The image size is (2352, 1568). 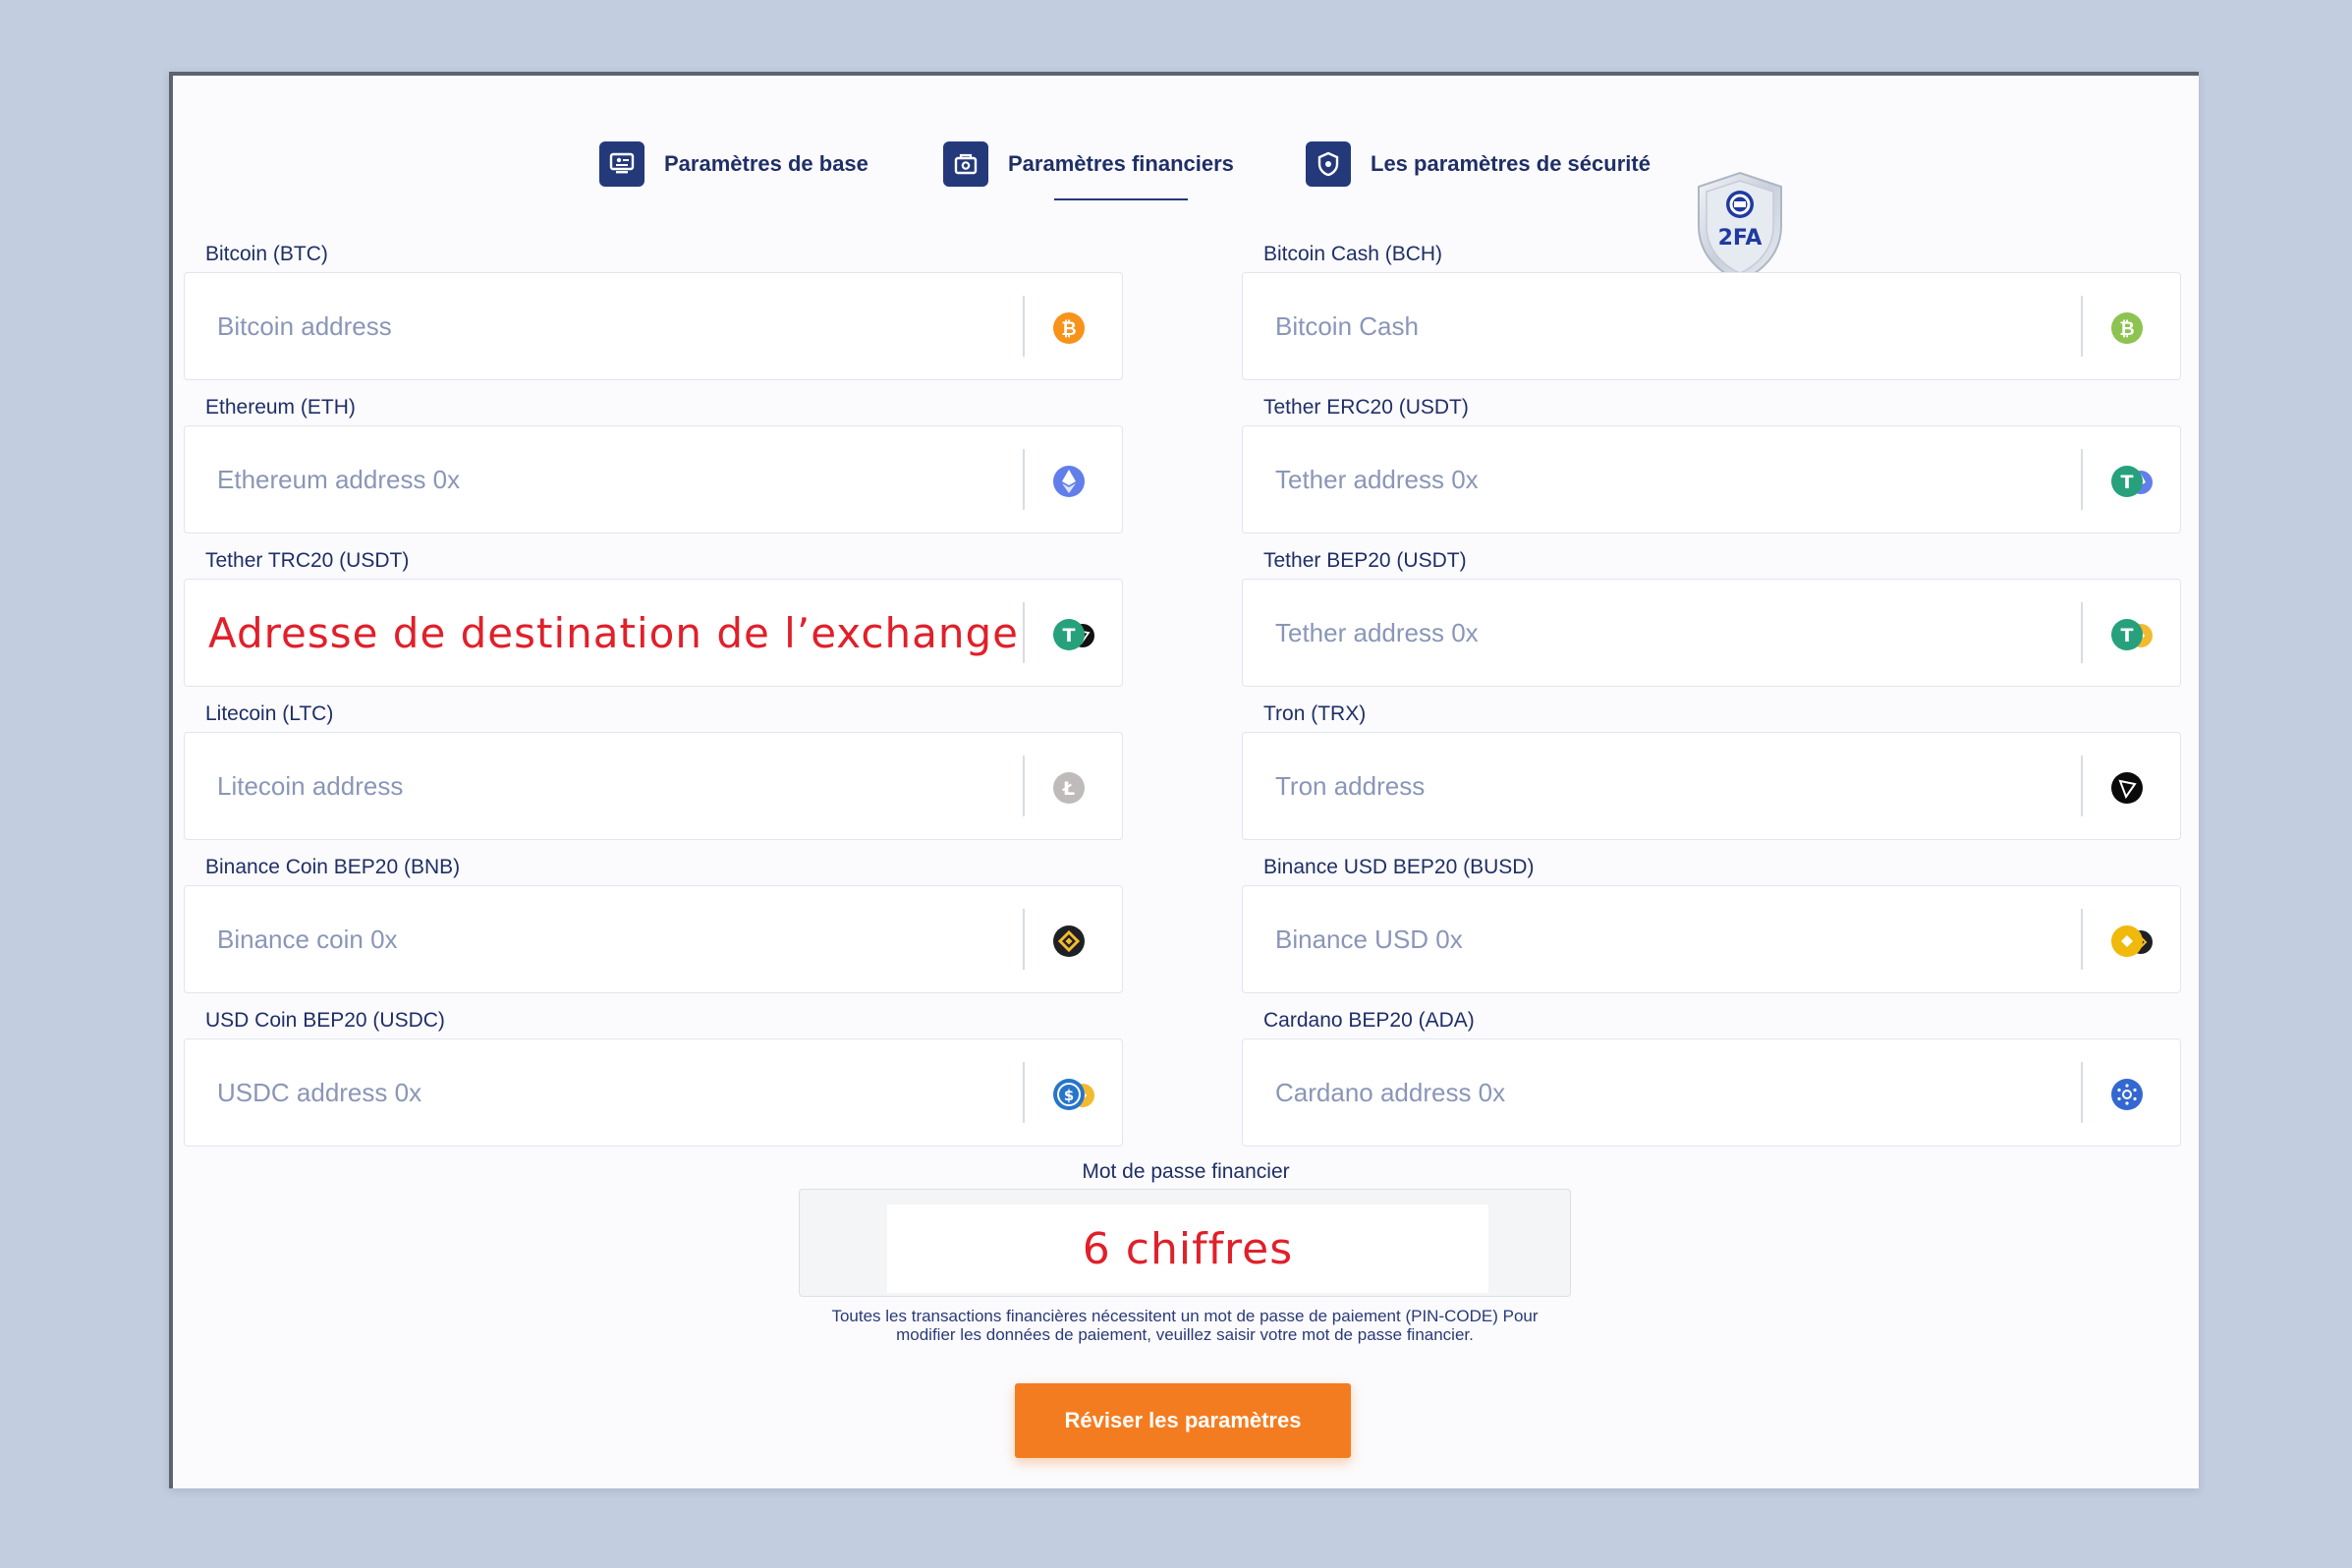 What do you see at coordinates (1183, 1420) in the screenshot?
I see `review-settings-button: Réviser les paramètres` at bounding box center [1183, 1420].